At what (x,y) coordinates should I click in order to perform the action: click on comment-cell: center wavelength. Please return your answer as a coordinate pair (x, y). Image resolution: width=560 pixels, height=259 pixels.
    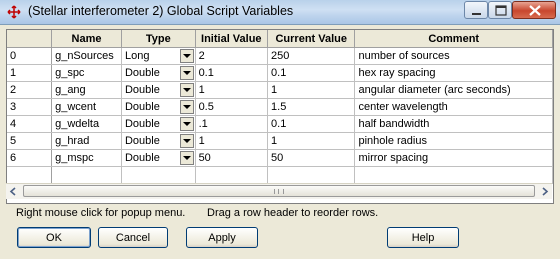
    Looking at the image, I should click on (453, 107).